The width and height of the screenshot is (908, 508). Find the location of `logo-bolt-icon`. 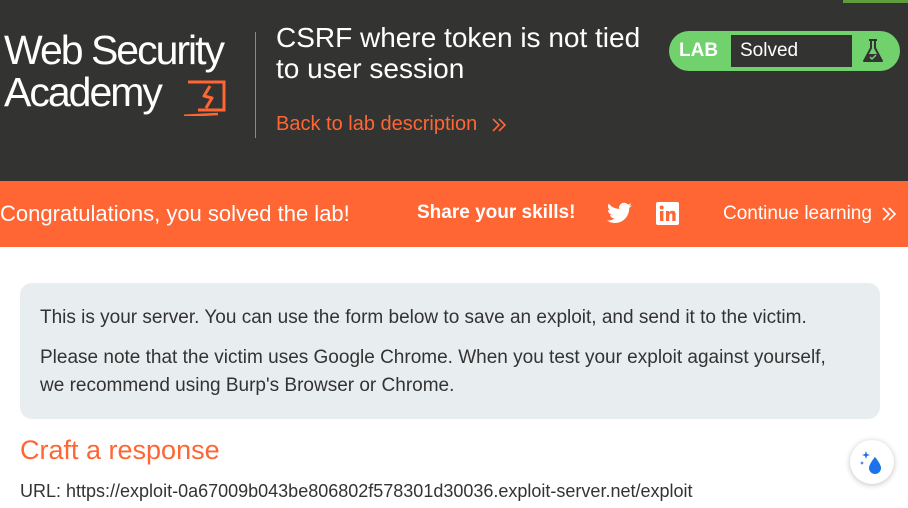

logo-bolt-icon is located at coordinates (205, 98).